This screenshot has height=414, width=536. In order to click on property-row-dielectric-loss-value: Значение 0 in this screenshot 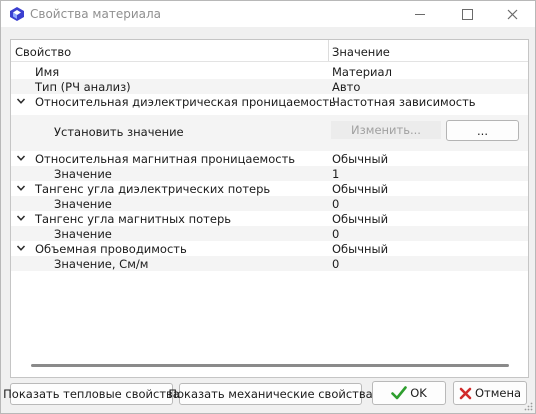, I will do `click(269, 203)`.